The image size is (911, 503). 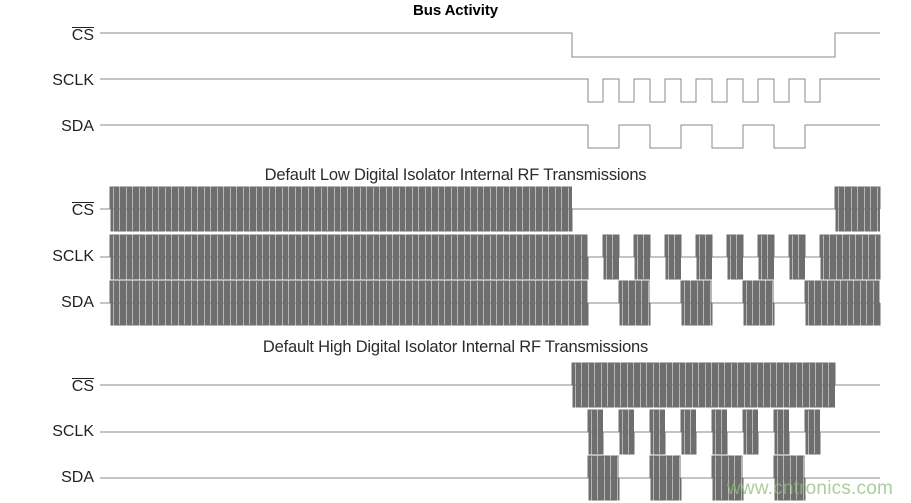 What do you see at coordinates (490, 90) in the screenshot?
I see `waveform-sclk-bus` at bounding box center [490, 90].